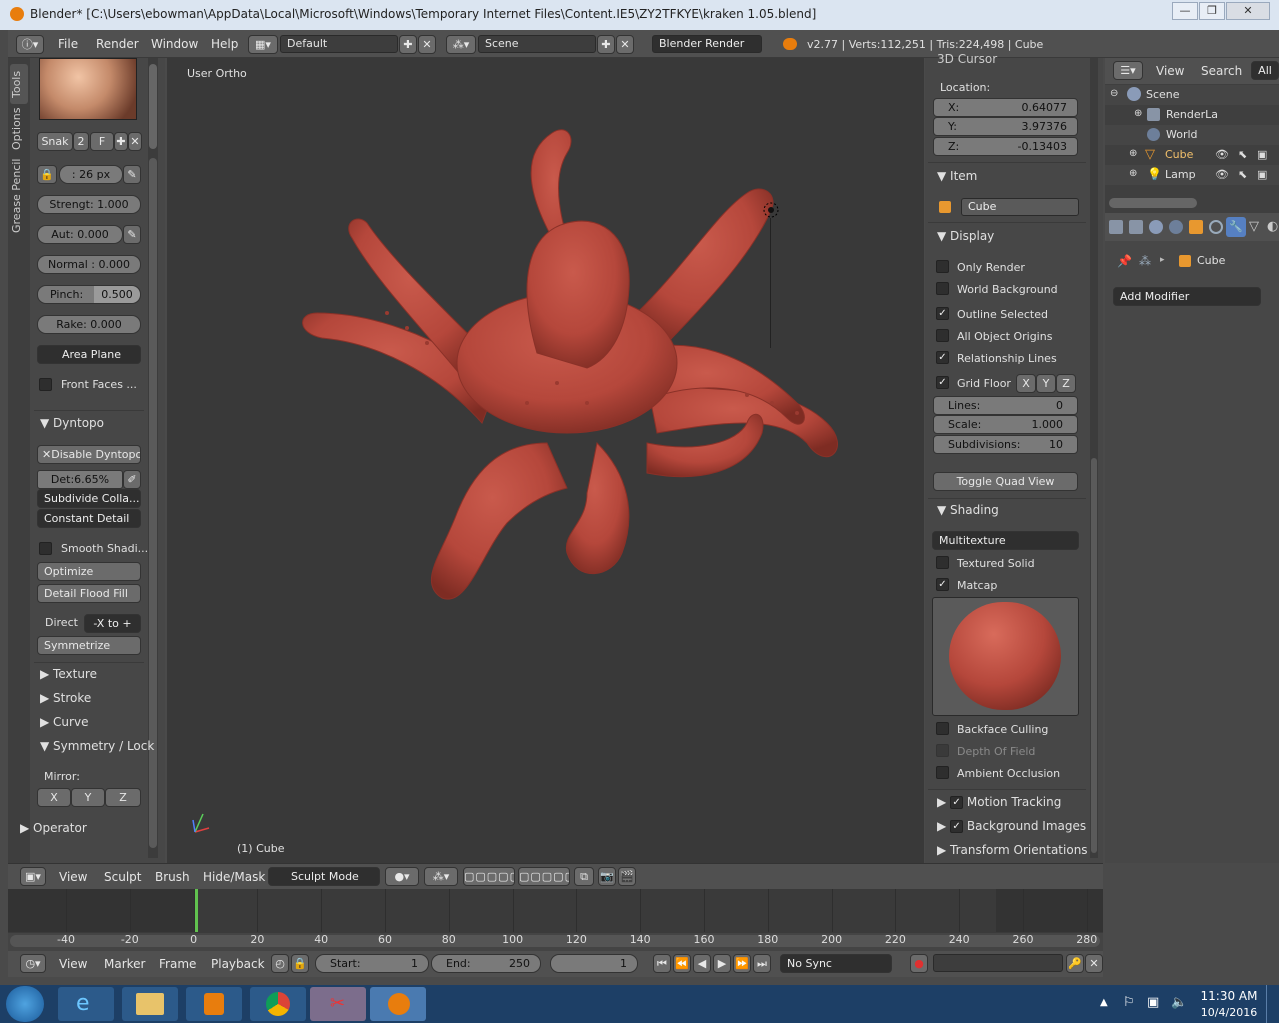 This screenshot has height=1023, width=1279. Describe the element at coordinates (544, 876) in the screenshot. I see `layers-row-2: ▢▢▢▢▢` at that location.